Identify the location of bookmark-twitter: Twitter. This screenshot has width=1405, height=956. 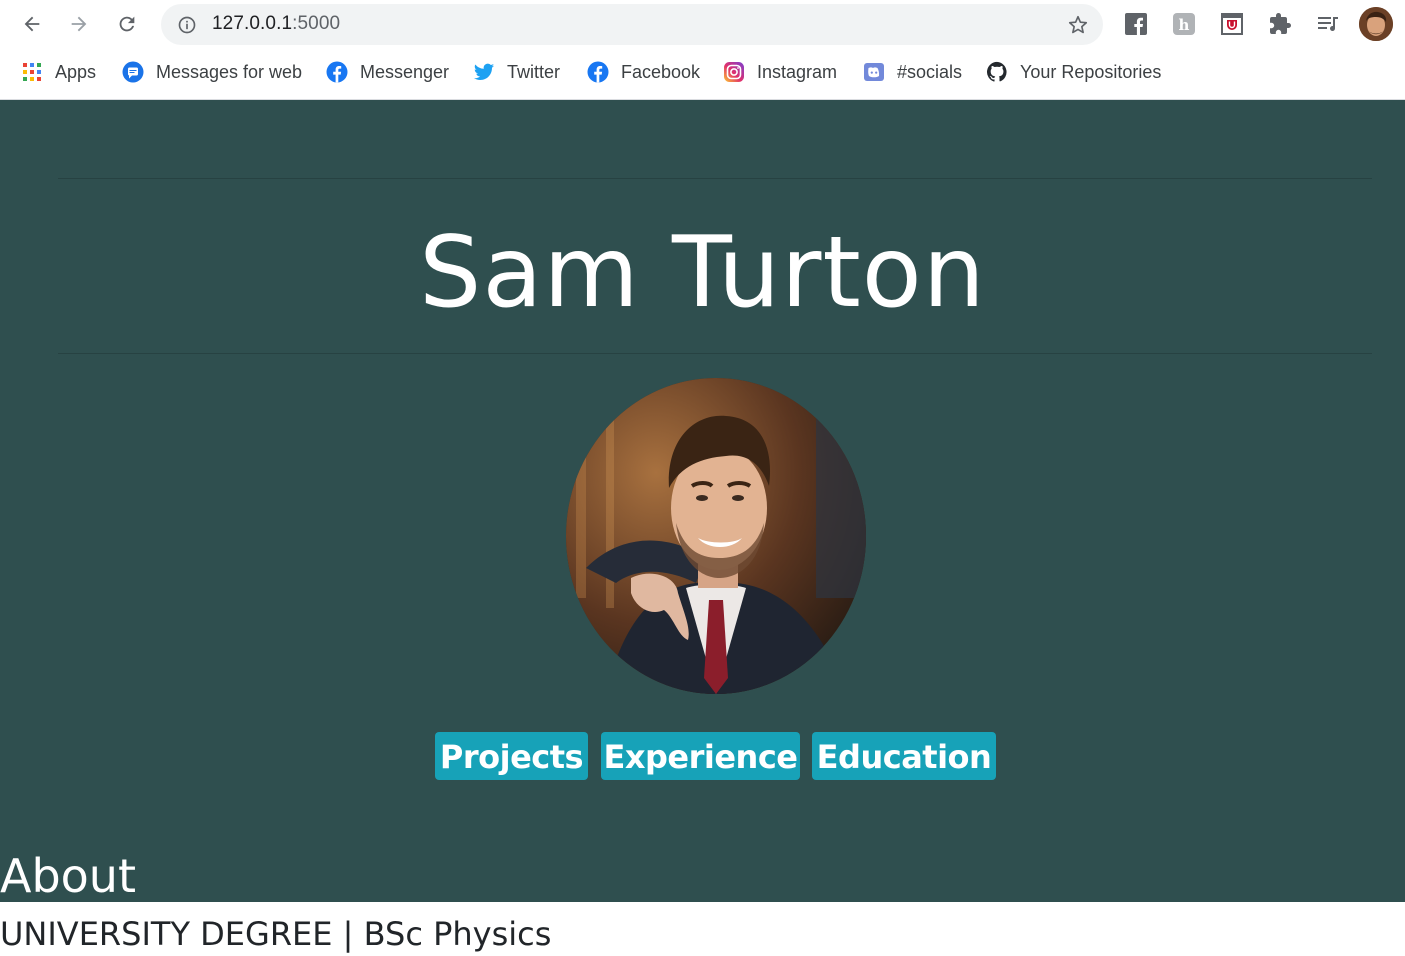
(516, 72).